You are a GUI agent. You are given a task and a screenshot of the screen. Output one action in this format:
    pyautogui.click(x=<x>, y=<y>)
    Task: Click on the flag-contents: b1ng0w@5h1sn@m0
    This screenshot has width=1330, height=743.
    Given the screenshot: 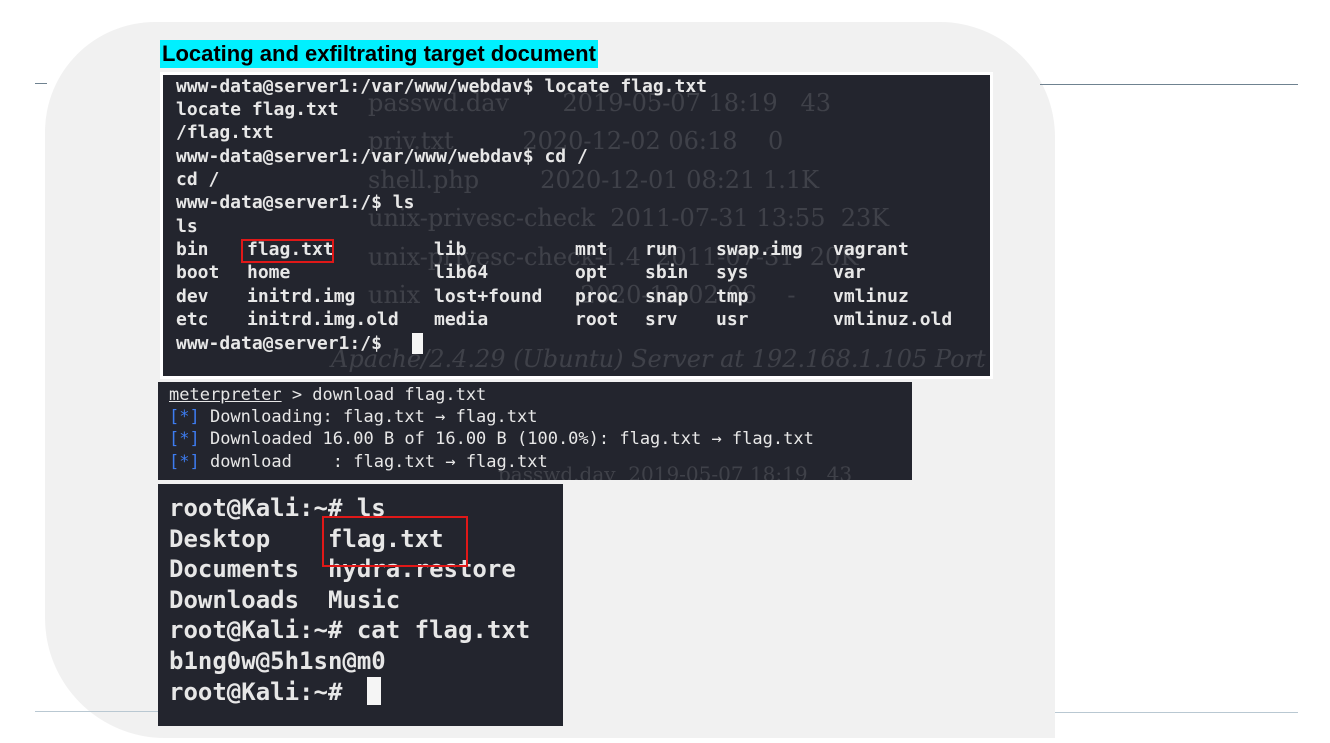 What is the action you would take?
    pyautogui.click(x=277, y=661)
    